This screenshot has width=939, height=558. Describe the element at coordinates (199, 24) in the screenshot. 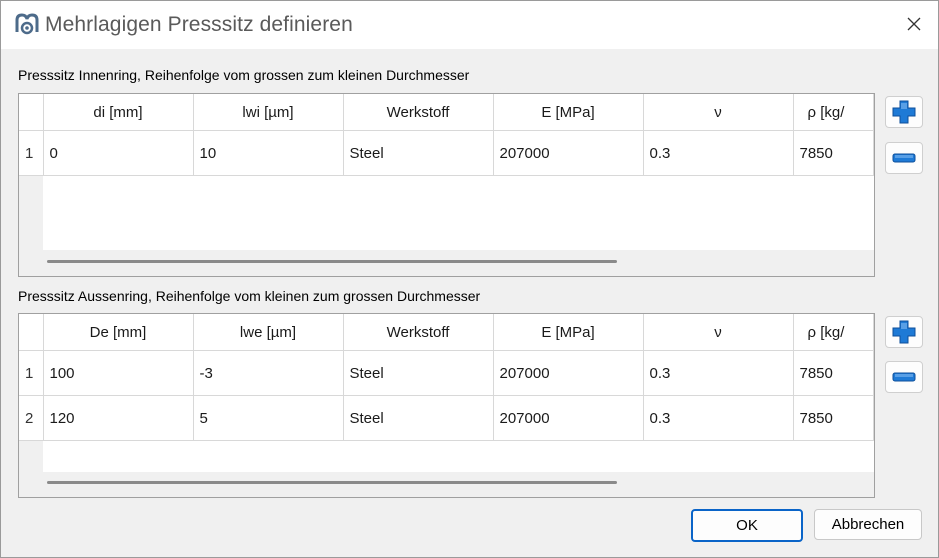

I see `window-title: Mehrlagigen Presssitz definieren` at that location.